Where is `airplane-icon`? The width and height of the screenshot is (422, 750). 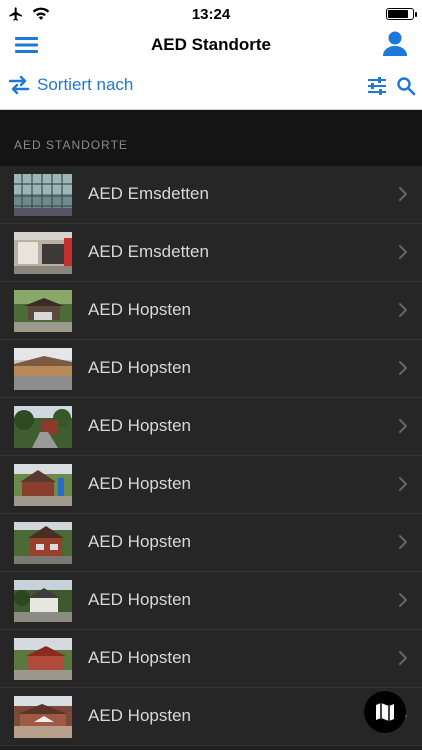
airplane-icon is located at coordinates (15, 14).